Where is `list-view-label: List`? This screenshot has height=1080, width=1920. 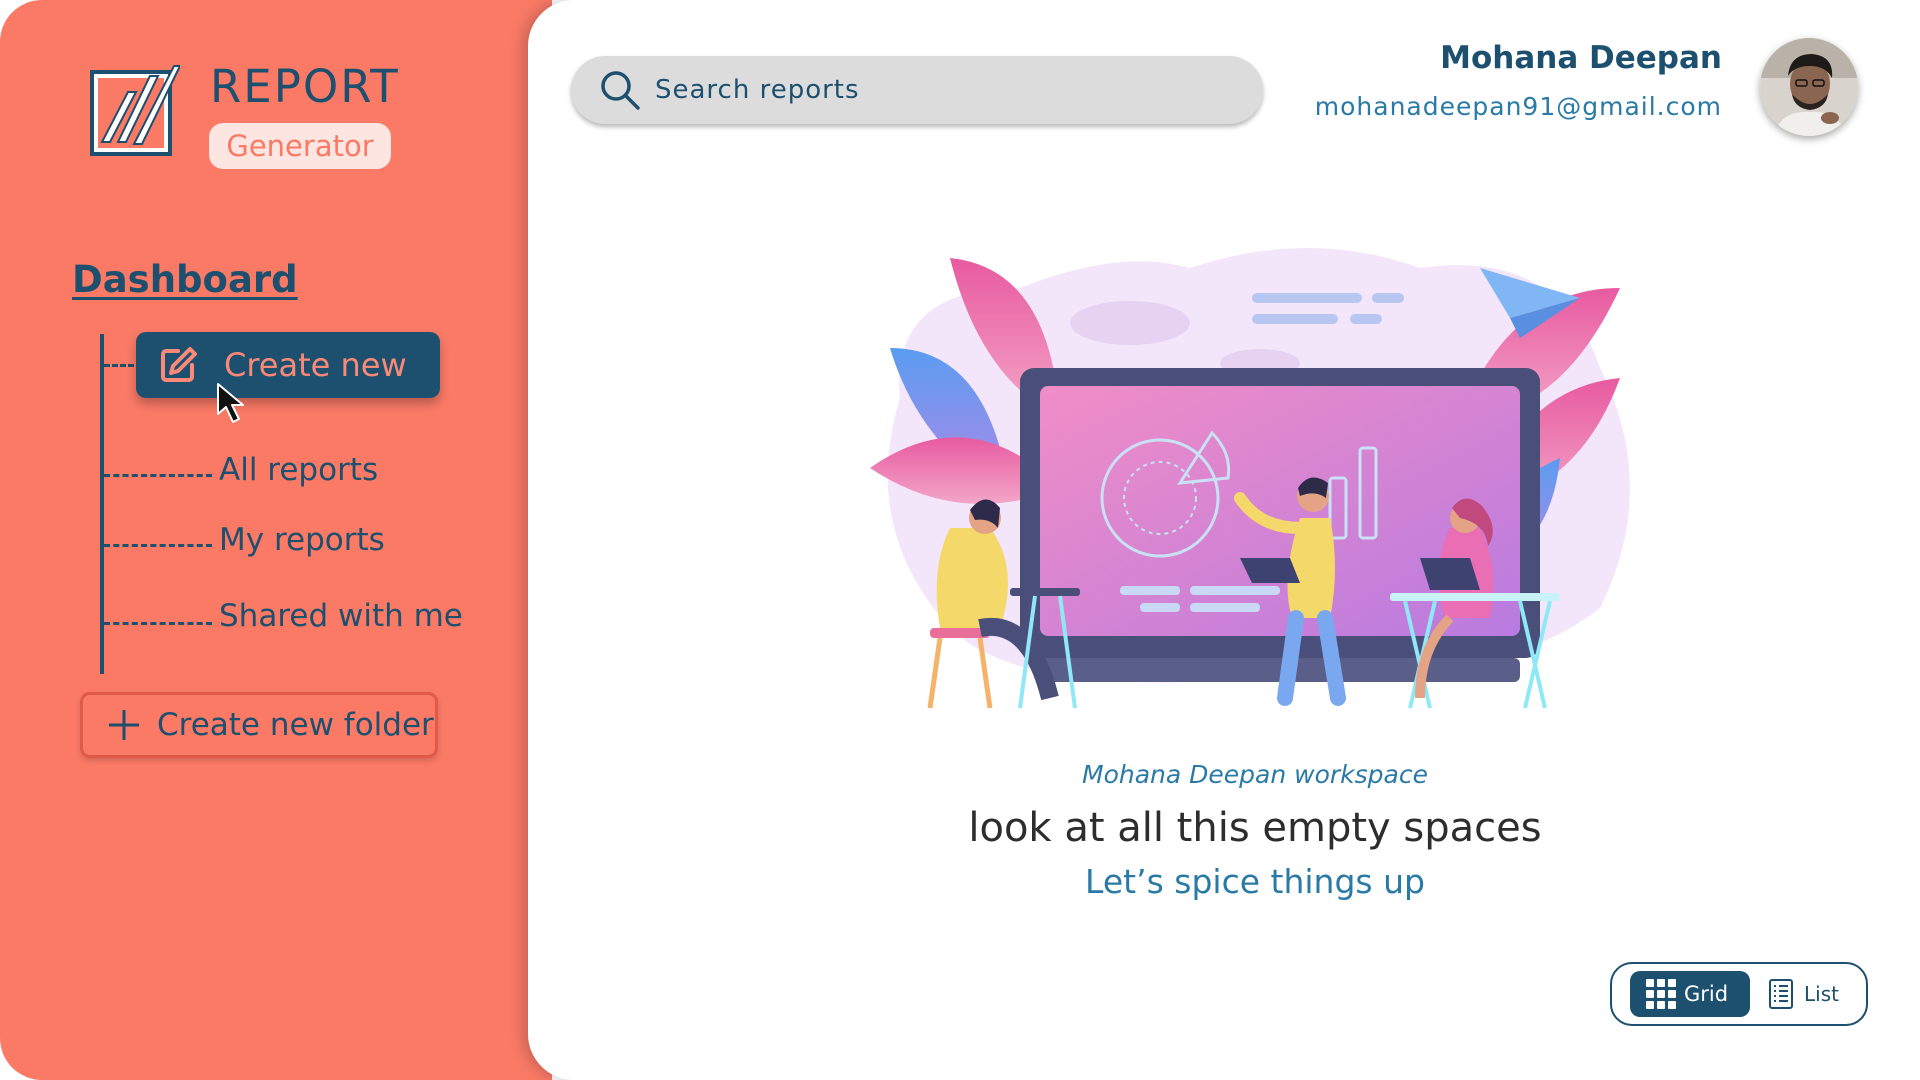 list-view-label: List is located at coordinates (1821, 994).